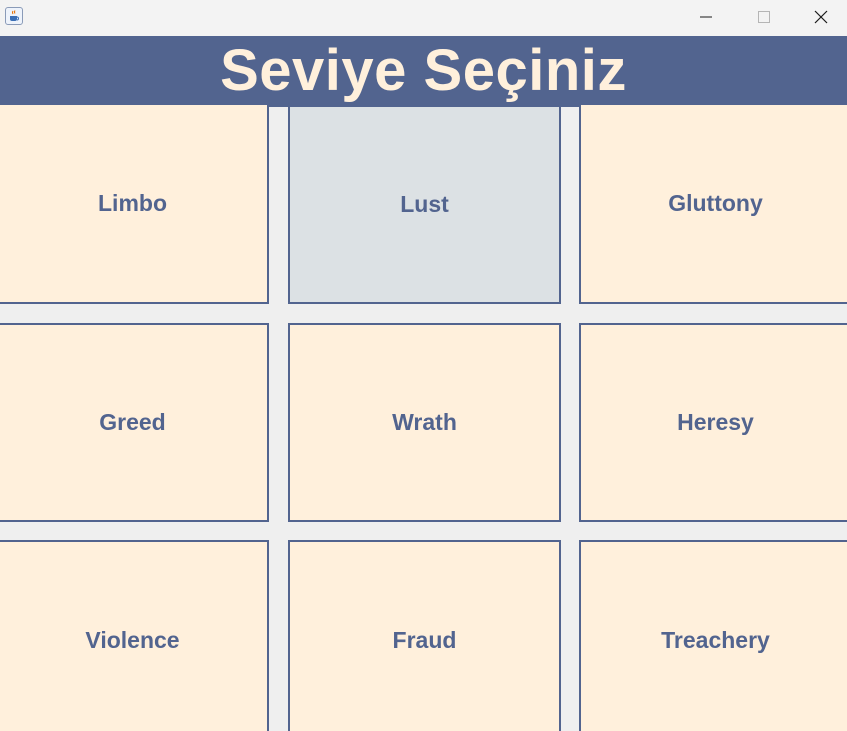 The height and width of the screenshot is (731, 847). Describe the element at coordinates (715, 422) in the screenshot. I see `level-label: Heresy` at that location.